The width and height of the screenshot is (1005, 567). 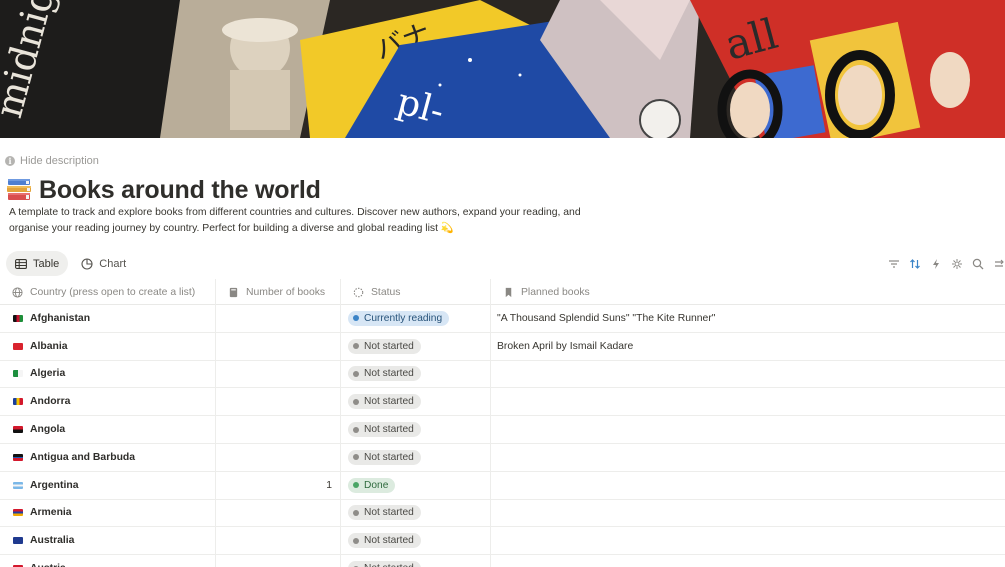 I want to click on status-cell: Done, so click(x=416, y=485).